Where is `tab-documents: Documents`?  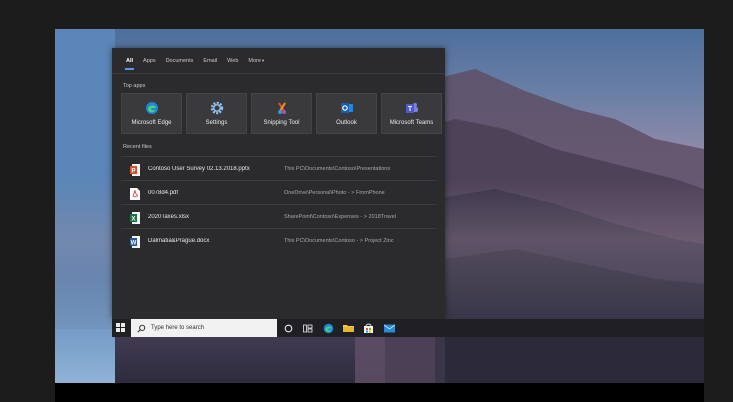
tab-documents: Documents is located at coordinates (180, 64).